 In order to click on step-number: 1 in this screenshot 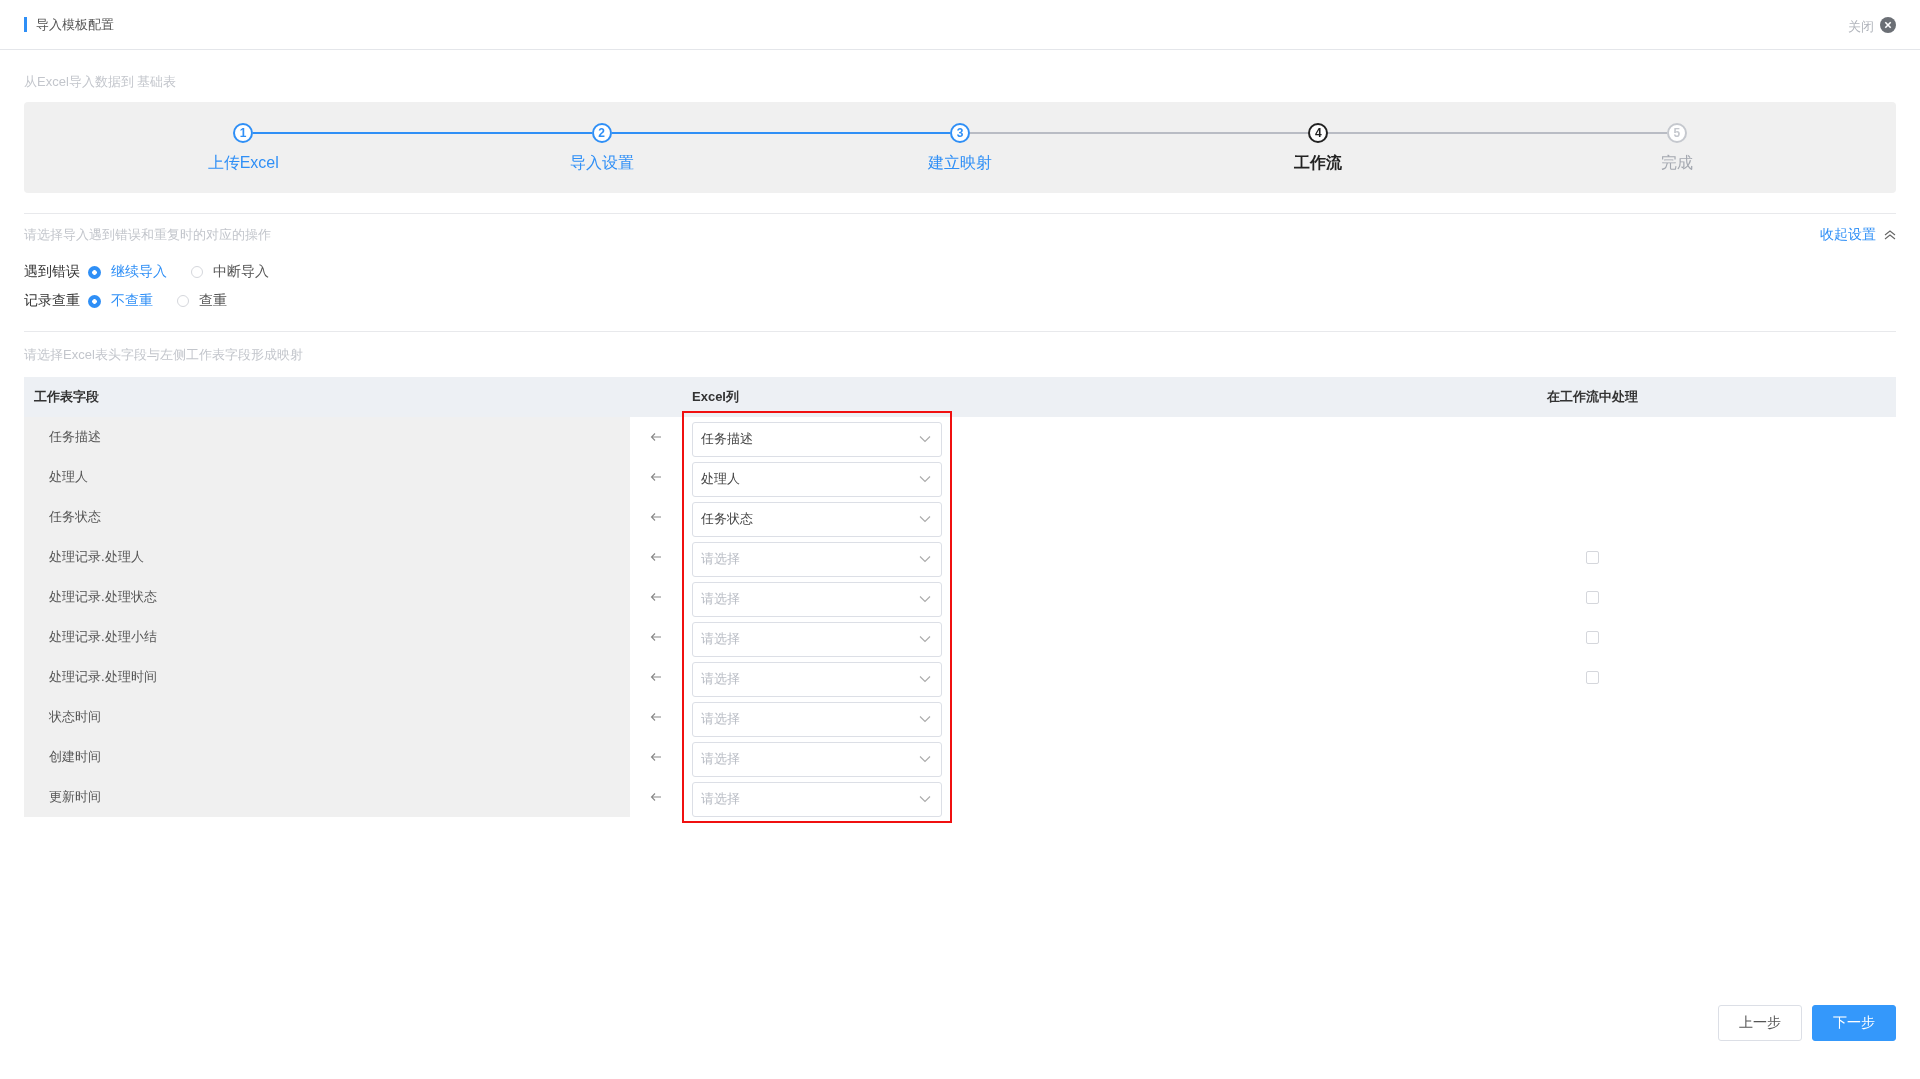, I will do `click(243, 133)`.